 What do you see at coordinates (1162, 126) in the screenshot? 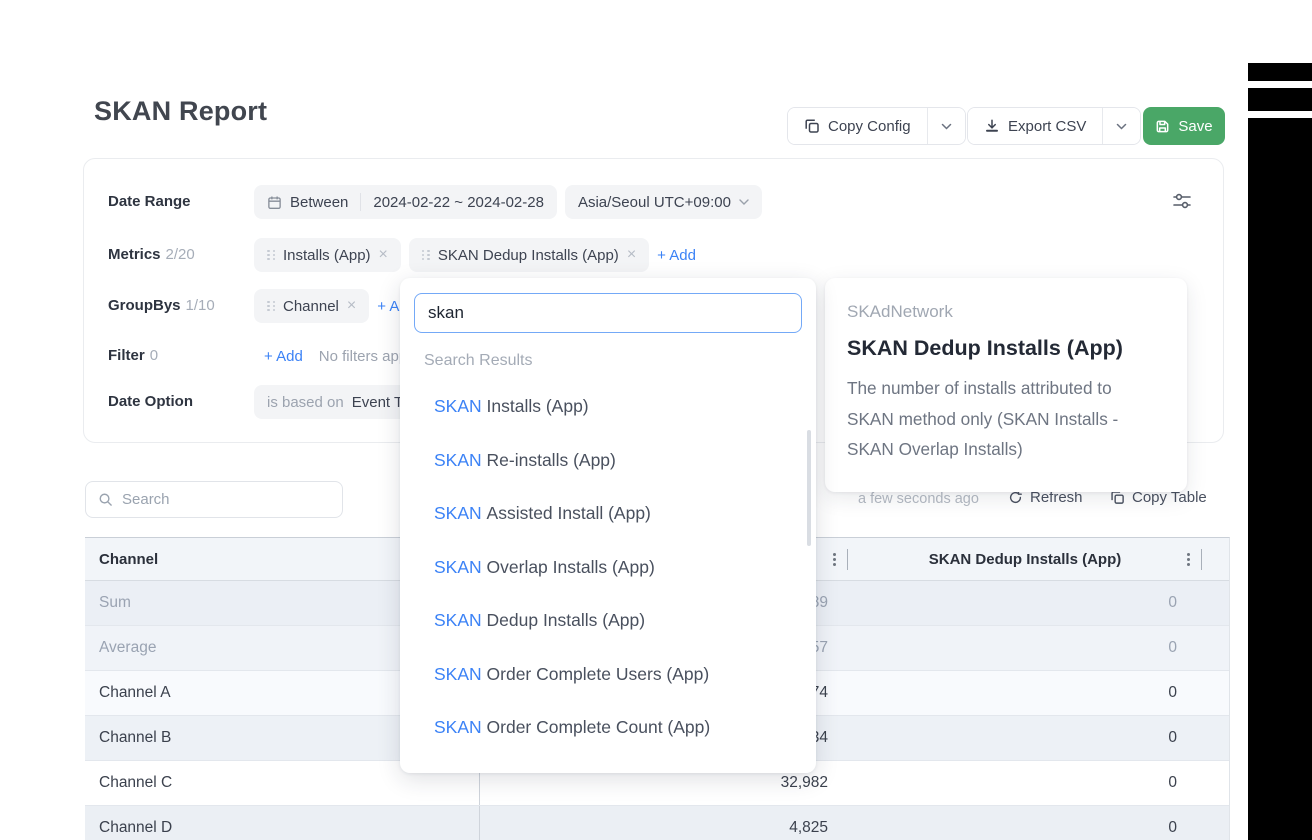
I see `save-icon` at bounding box center [1162, 126].